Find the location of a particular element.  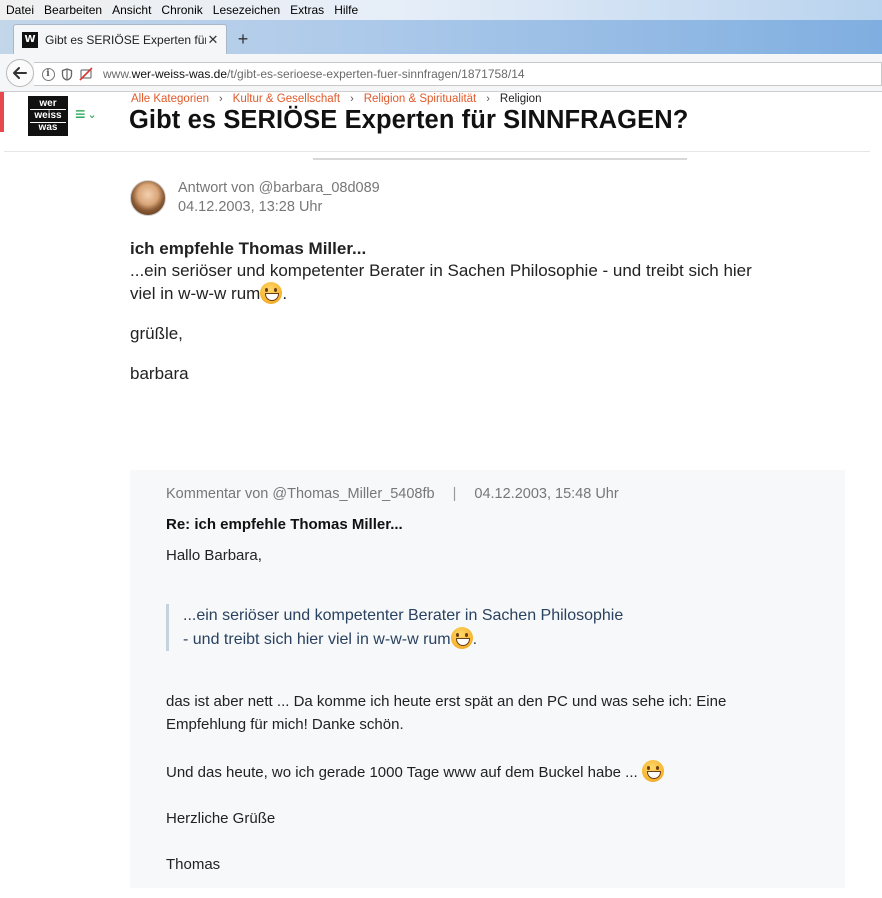

menu-ansicht: Ansicht is located at coordinates (131, 10).